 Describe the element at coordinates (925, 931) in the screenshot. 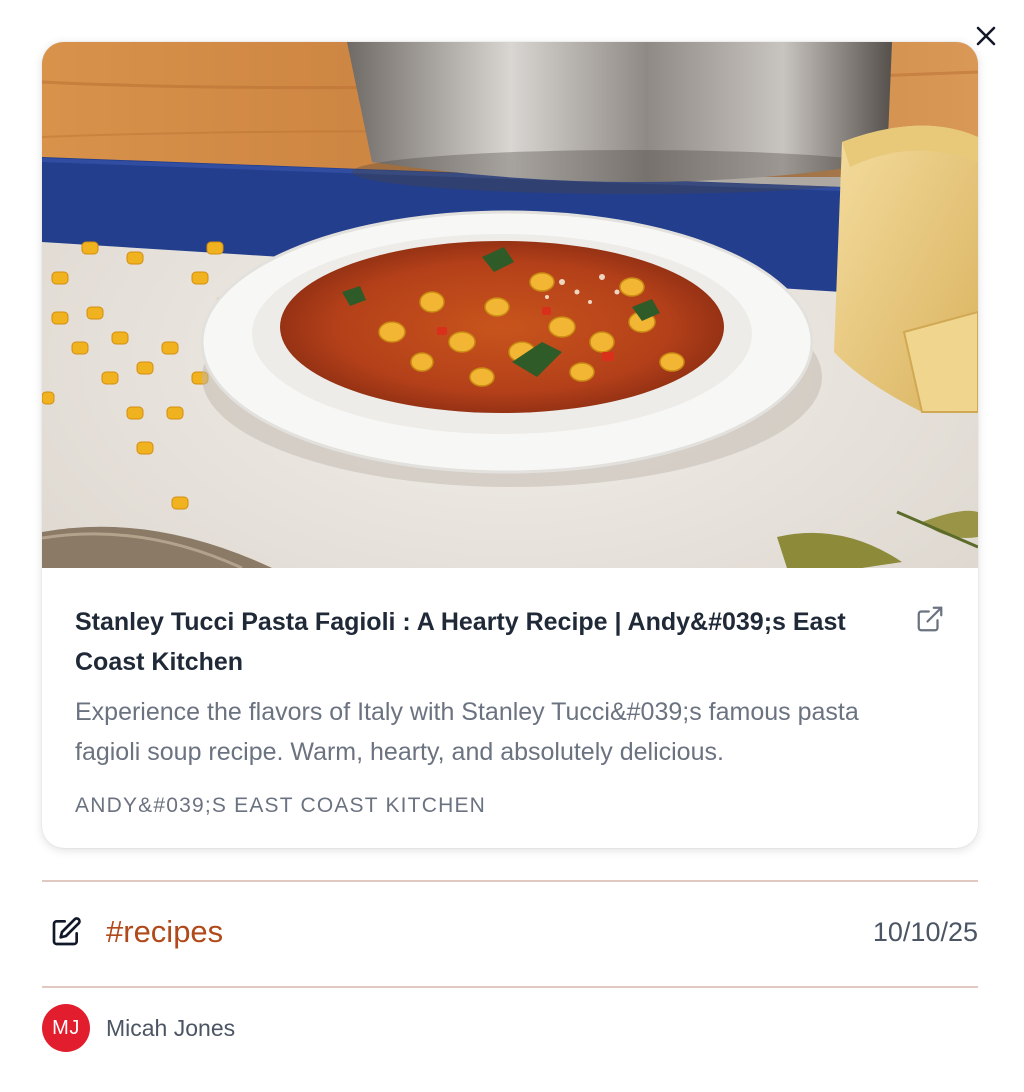

I see `date-label: 10/10/25` at that location.